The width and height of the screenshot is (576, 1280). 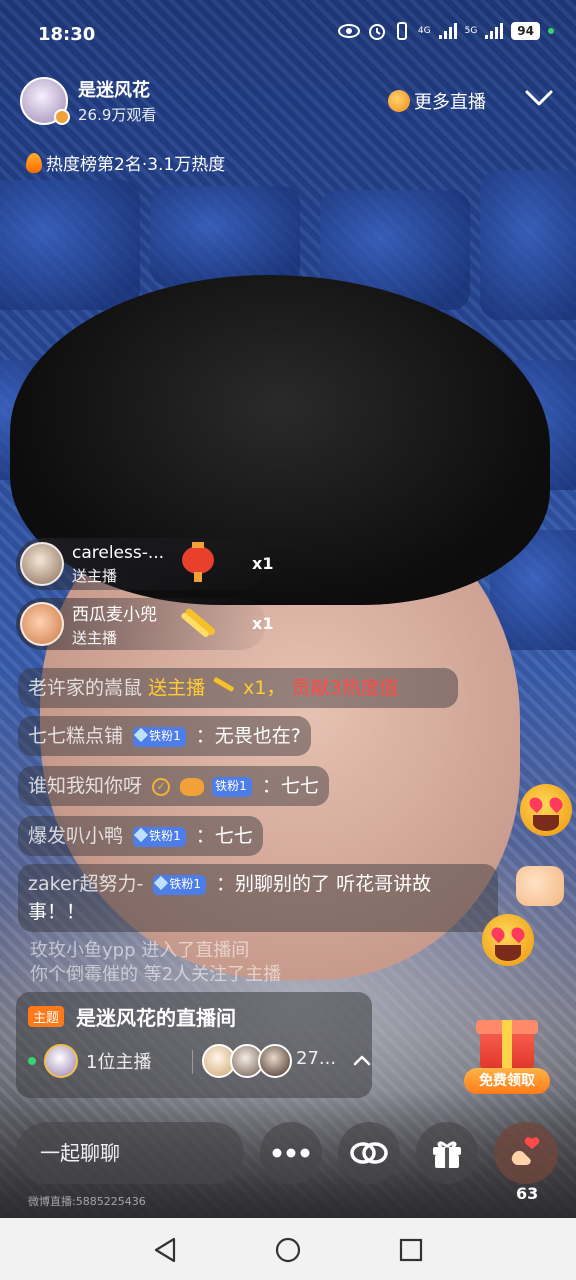 I want to click on watermark: 微博直播:5885225436, so click(x=87, y=1201).